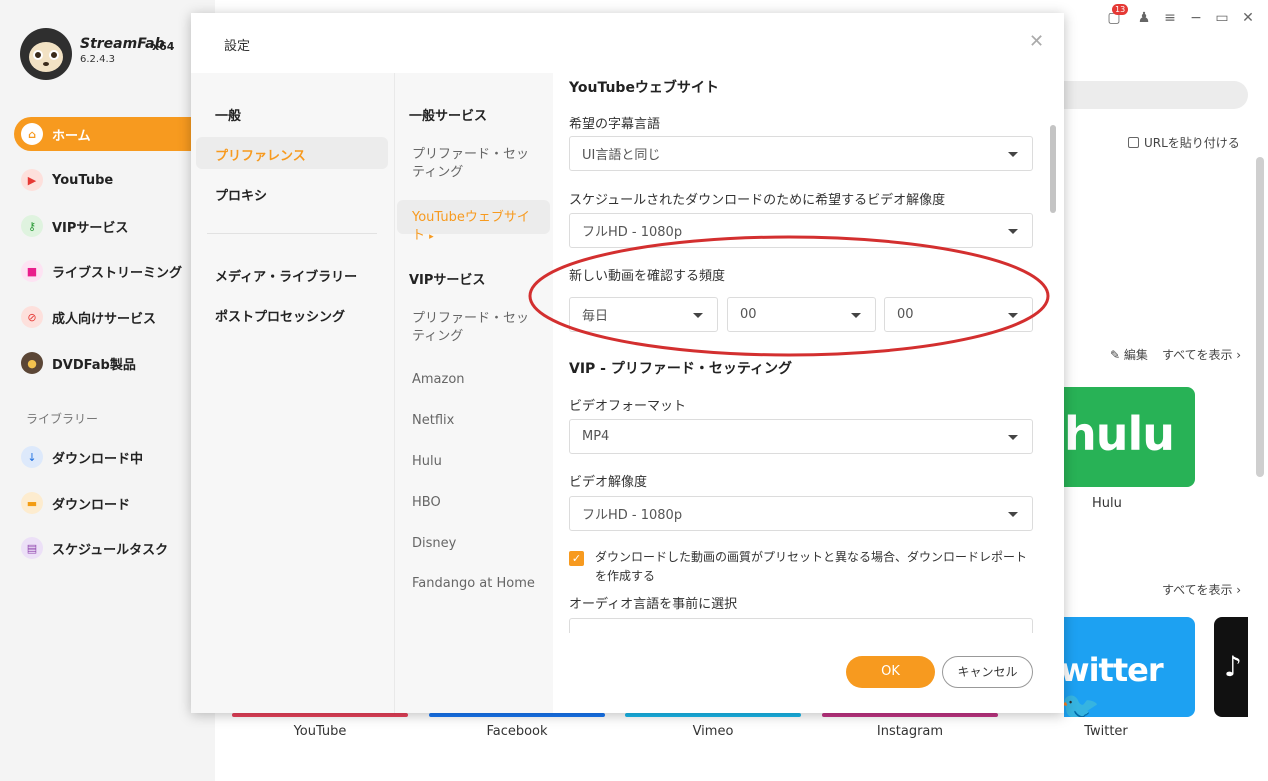 The image size is (1268, 781). What do you see at coordinates (1114, 684) in the screenshot?
I see `twitter-logo: witter 🐦` at bounding box center [1114, 684].